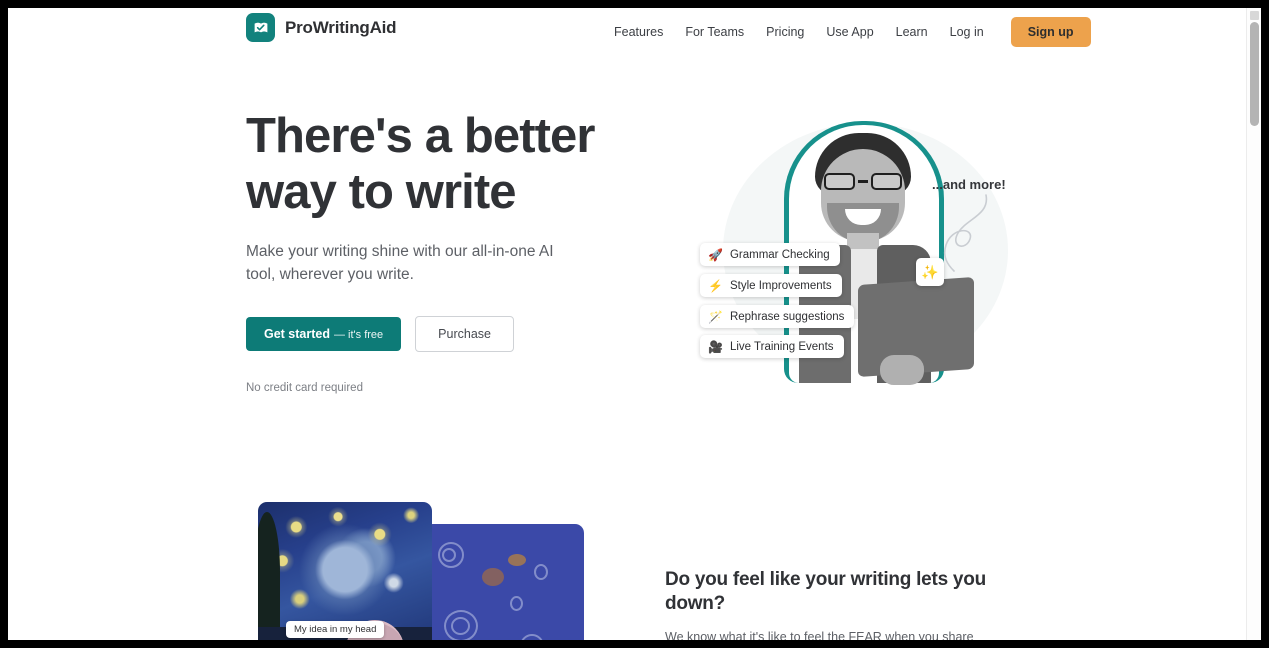  What do you see at coordinates (464, 334) in the screenshot?
I see `purchase-button: Purchase` at bounding box center [464, 334].